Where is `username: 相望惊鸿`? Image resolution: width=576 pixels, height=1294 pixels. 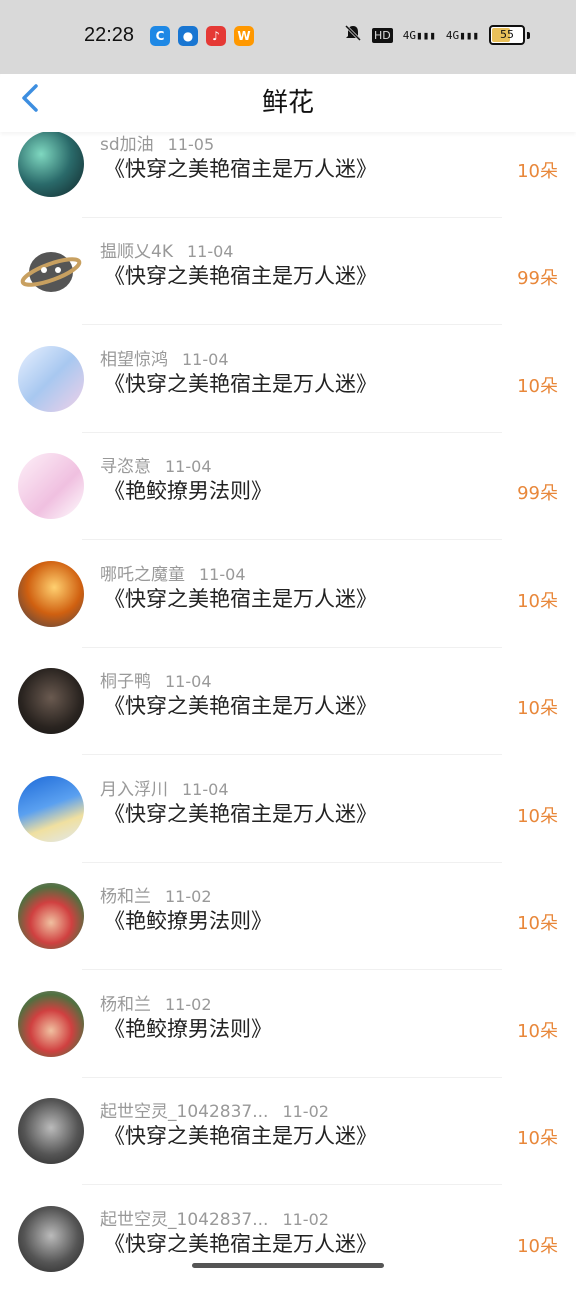
username: 相望惊鸿 is located at coordinates (134, 360).